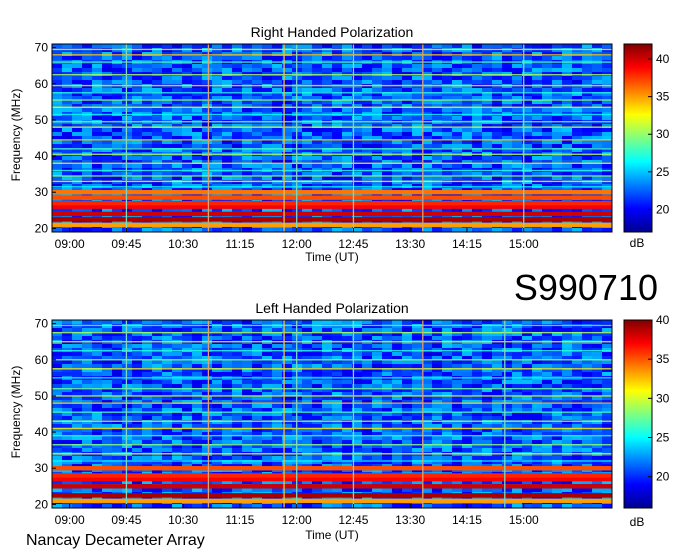 The width and height of the screenshot is (680, 552). What do you see at coordinates (42, 120) in the screenshot?
I see `y-tick-label: 50` at bounding box center [42, 120].